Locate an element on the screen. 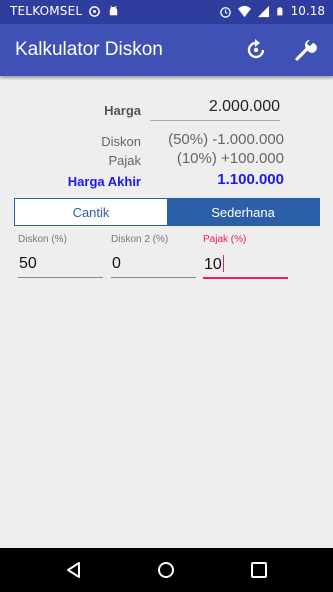 This screenshot has height=592, width=333. android-debug-icon is located at coordinates (114, 10).